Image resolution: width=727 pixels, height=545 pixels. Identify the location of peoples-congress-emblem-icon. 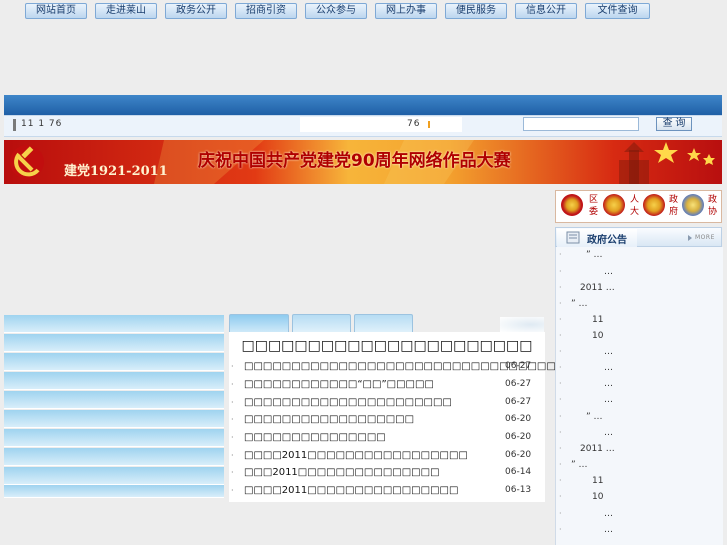
(614, 205).